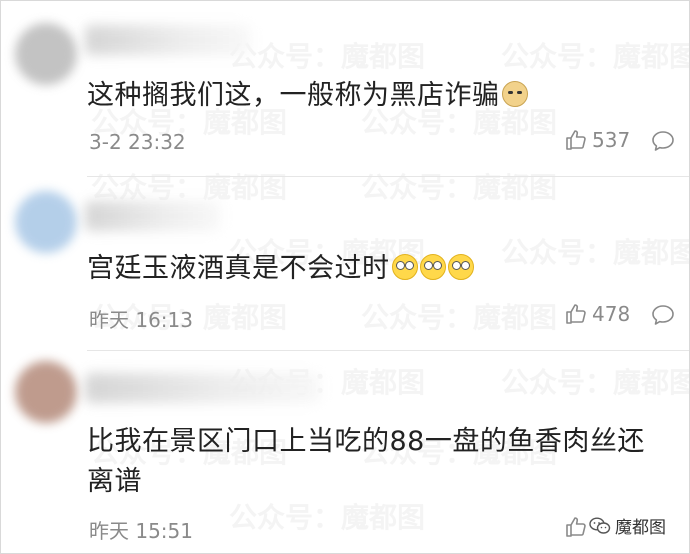  I want to click on comment-text: 比我在景区门口上当吃的88一盘的鱼香肉丝还 离谱, so click(378, 462).